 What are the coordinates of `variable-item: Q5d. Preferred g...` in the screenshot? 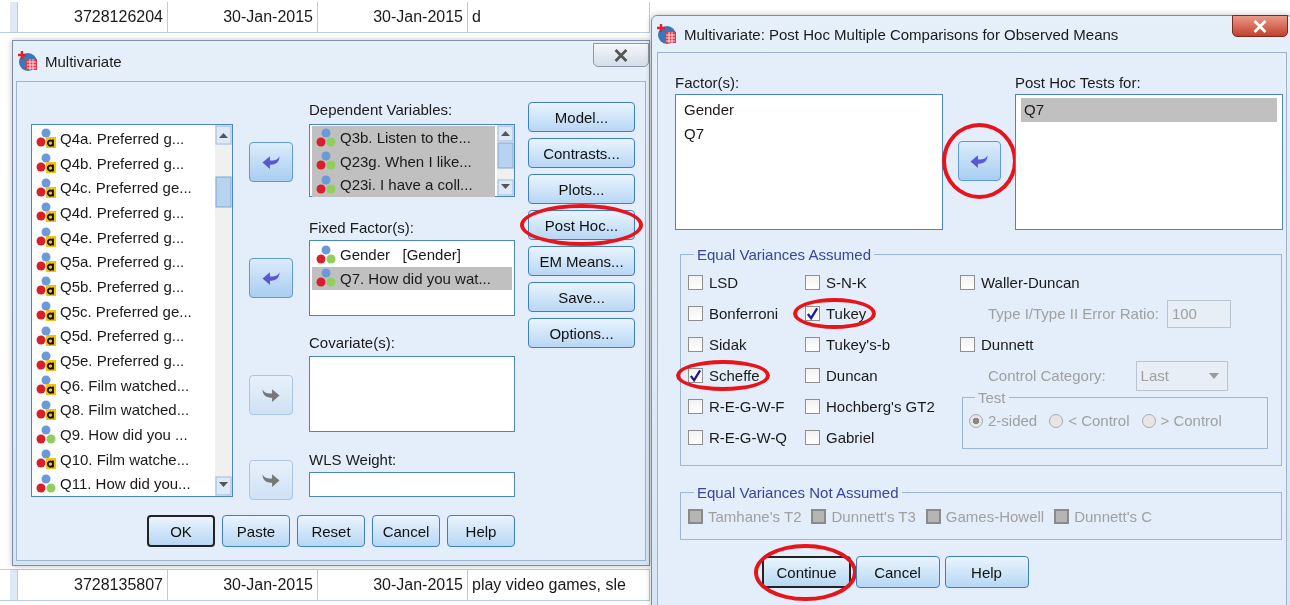 It's located at (122, 336).